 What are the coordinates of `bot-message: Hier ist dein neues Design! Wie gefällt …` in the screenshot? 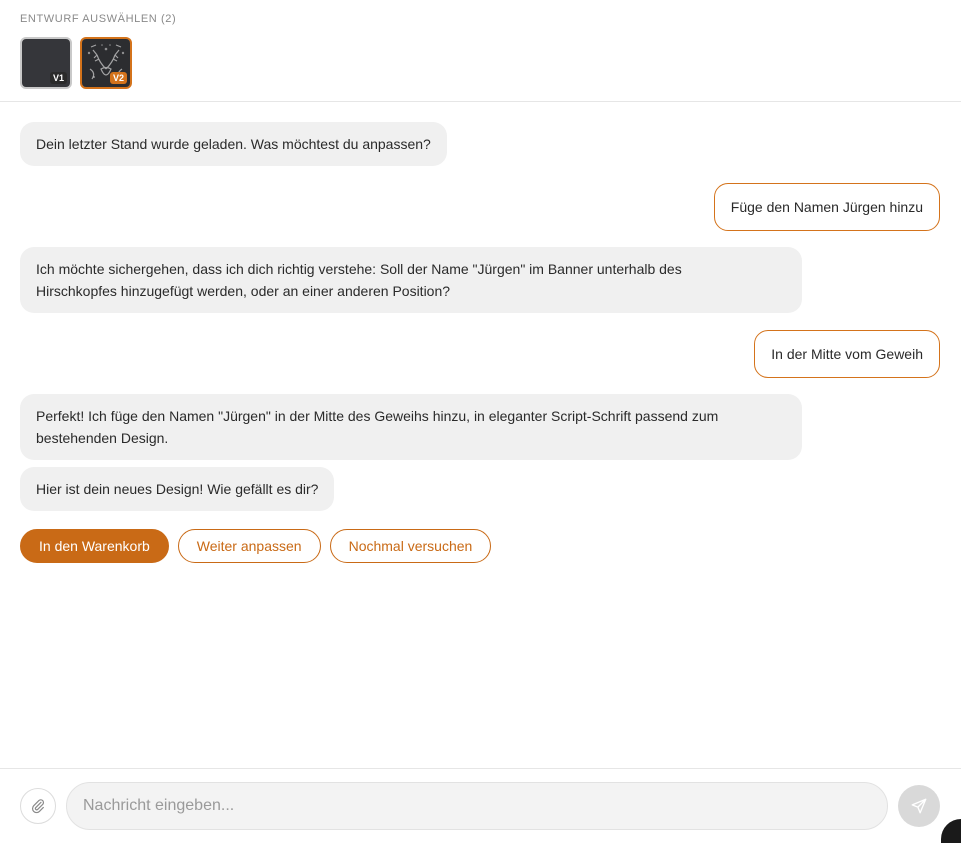 It's located at (177, 489).